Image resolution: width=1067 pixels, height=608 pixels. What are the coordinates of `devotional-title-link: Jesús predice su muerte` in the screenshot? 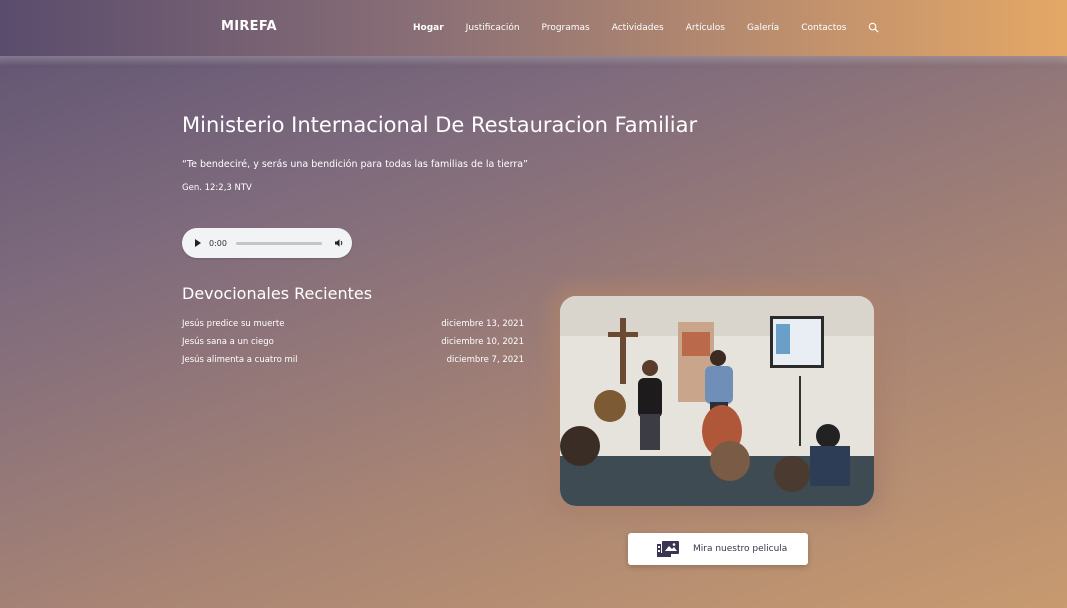 It's located at (233, 328).